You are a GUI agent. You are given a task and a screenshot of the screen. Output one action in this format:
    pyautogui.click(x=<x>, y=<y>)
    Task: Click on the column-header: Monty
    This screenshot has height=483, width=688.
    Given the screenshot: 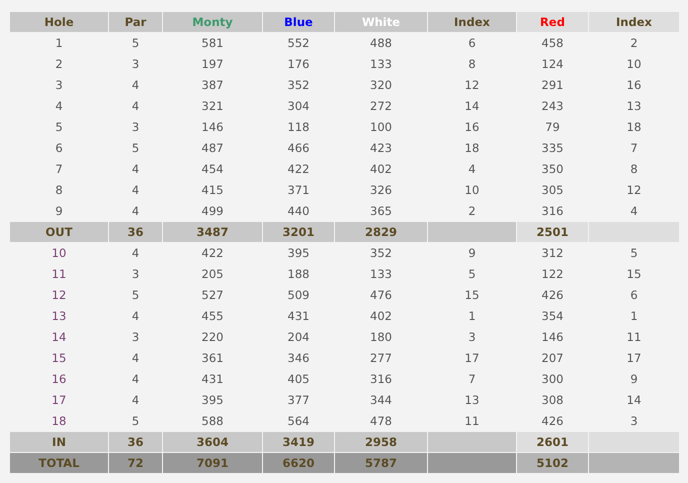 What is the action you would take?
    pyautogui.click(x=212, y=22)
    